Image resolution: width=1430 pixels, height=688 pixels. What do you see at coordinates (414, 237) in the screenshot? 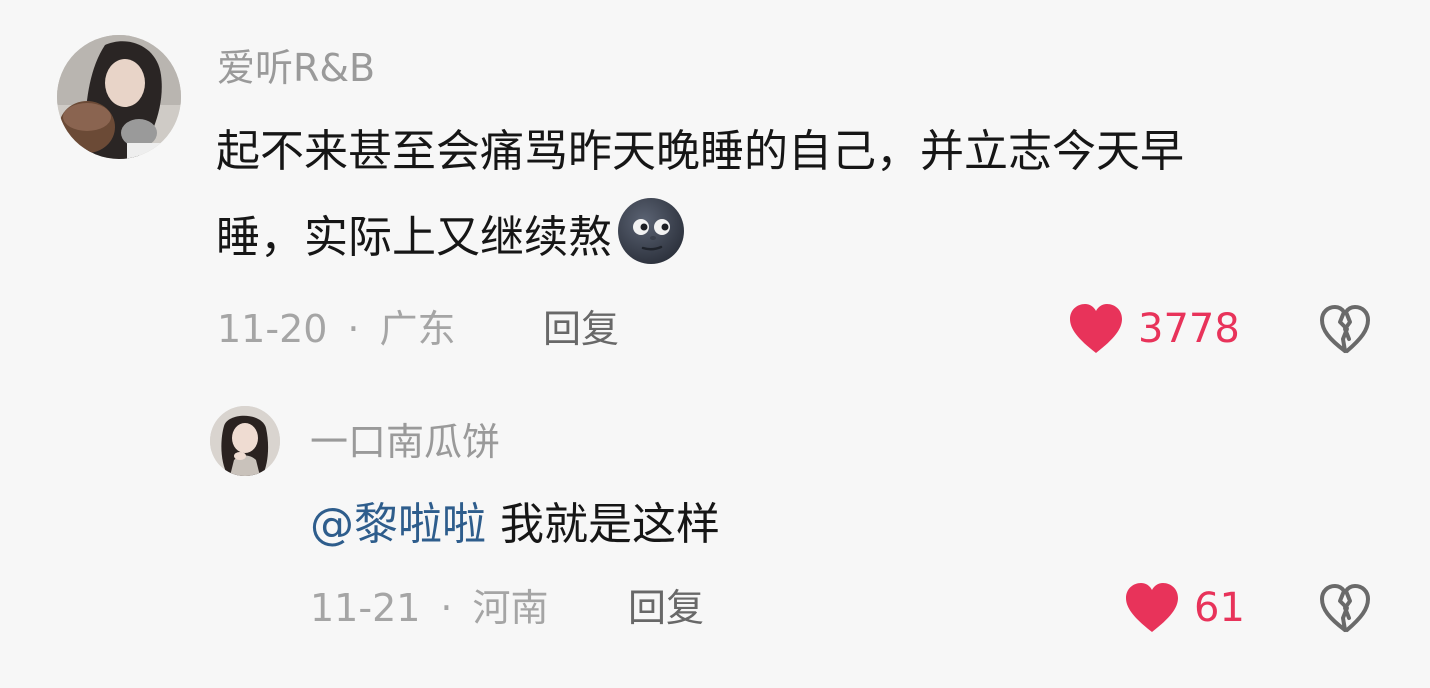
I see `comment-text-line2: 睡，实际上又继续熬` at bounding box center [414, 237].